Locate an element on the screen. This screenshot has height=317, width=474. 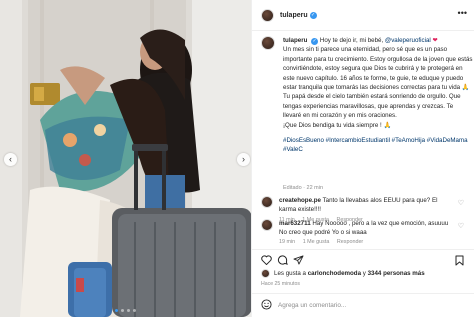
next-arrow-icon: › is located at coordinates (243, 159).